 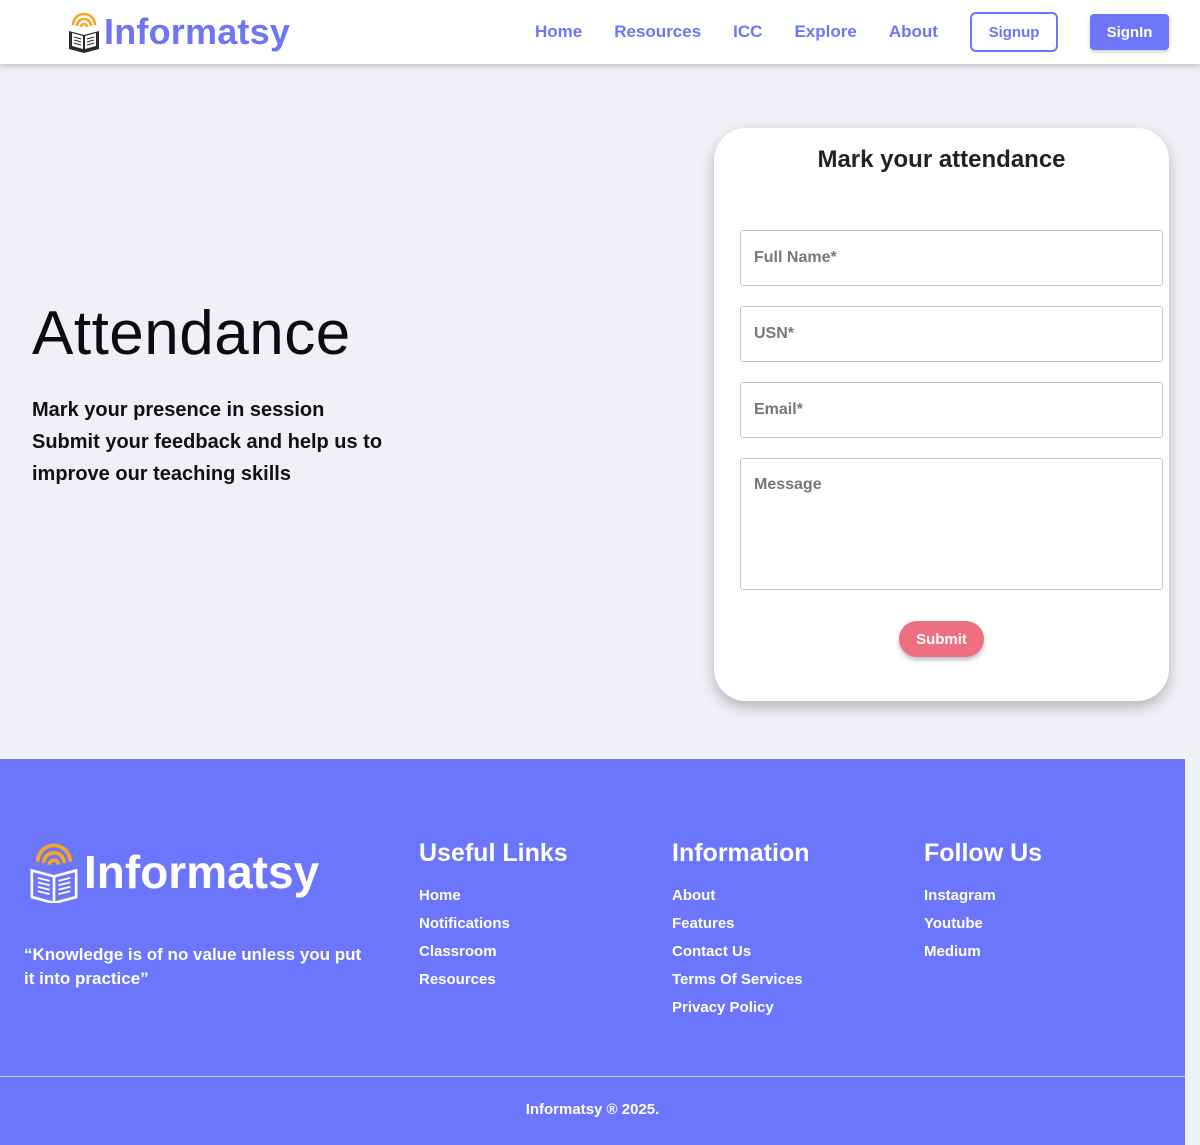 What do you see at coordinates (1129, 32) in the screenshot?
I see `signin-button: SignIn` at bounding box center [1129, 32].